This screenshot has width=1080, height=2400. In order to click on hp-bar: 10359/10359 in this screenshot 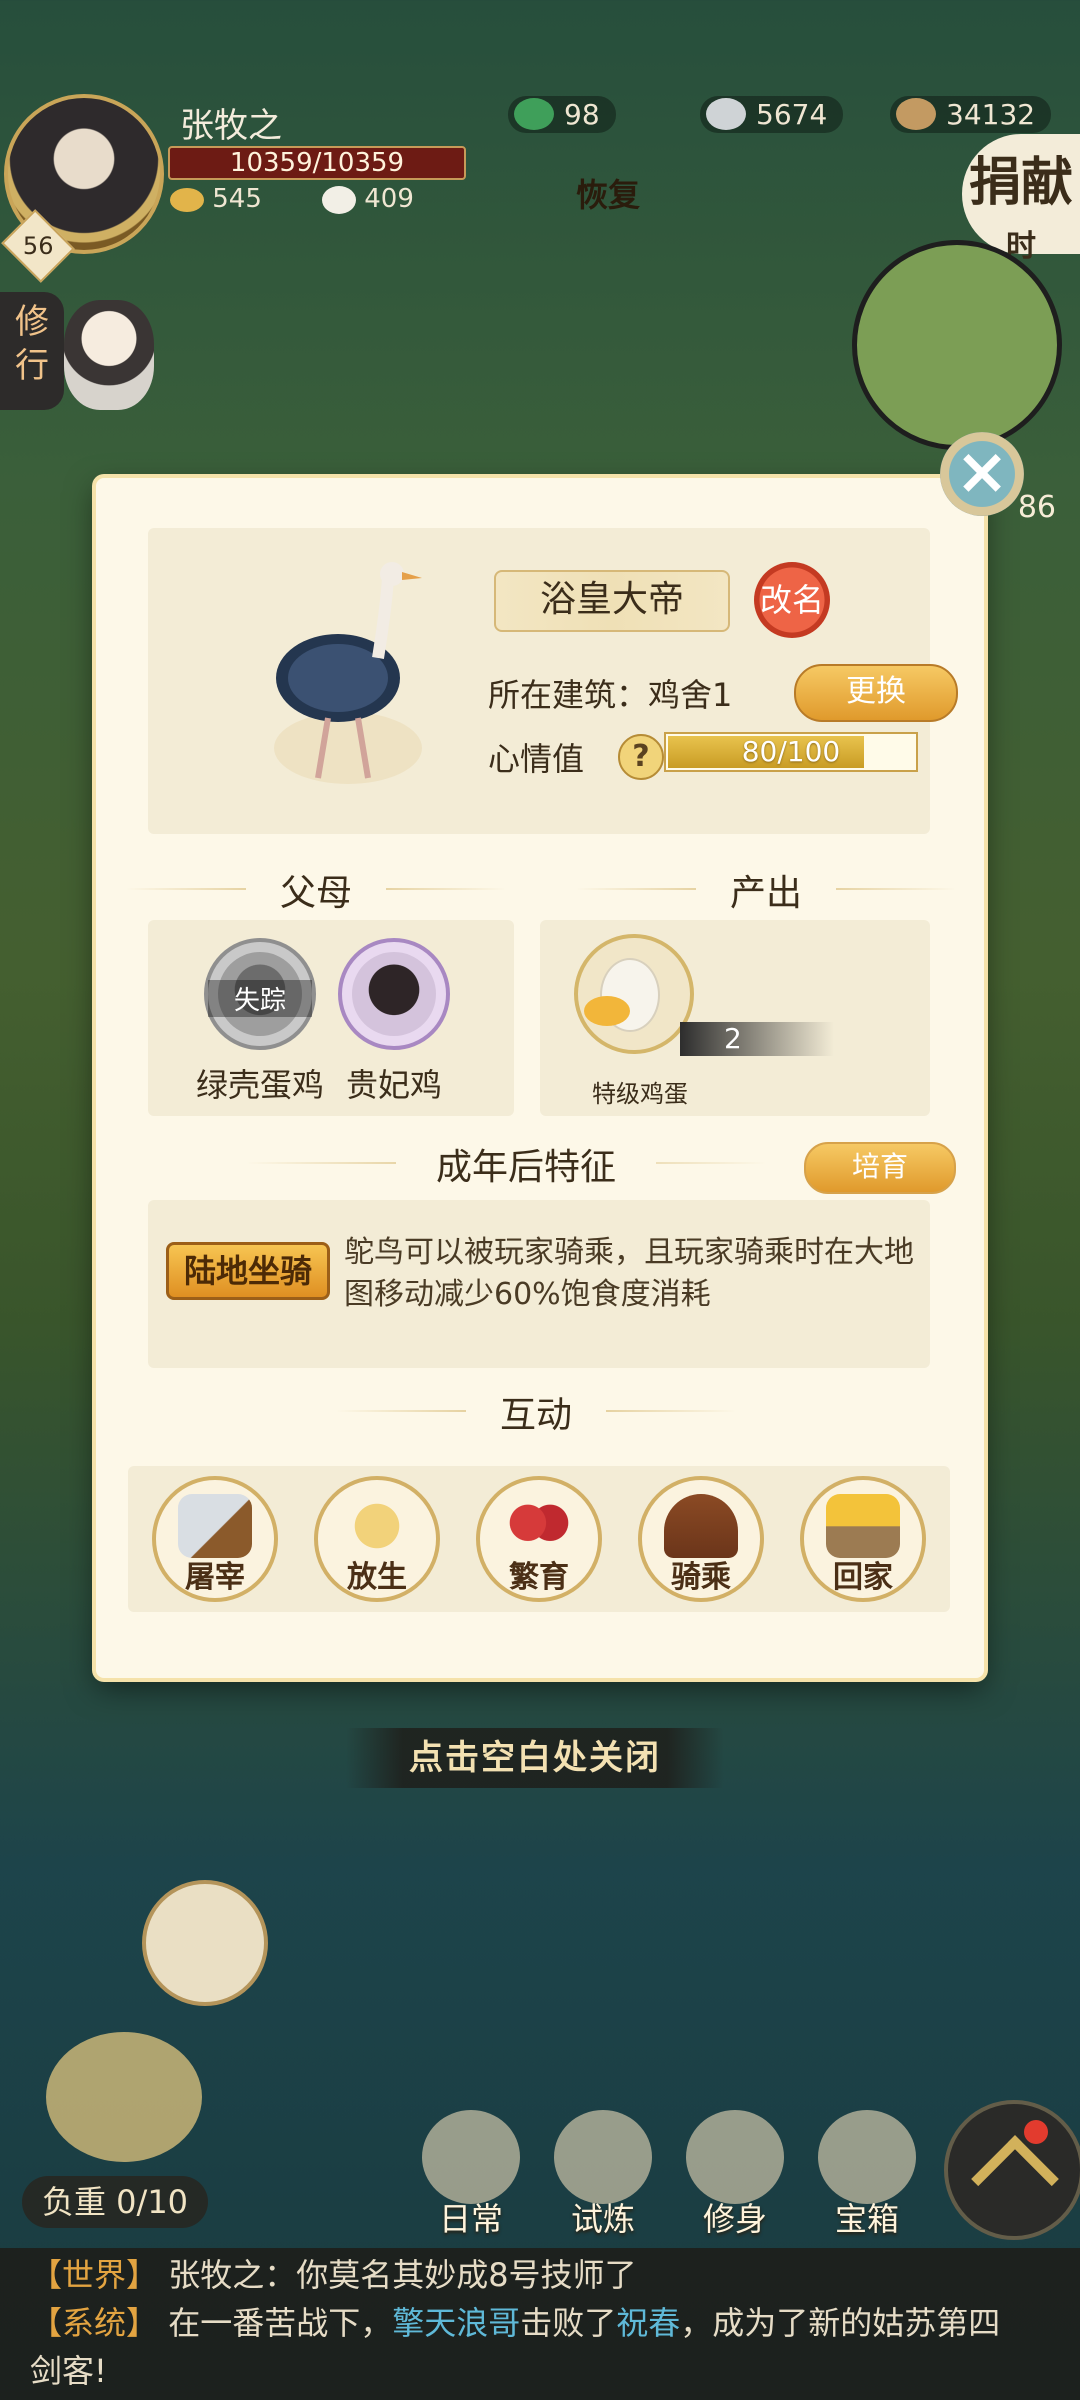, I will do `click(317, 163)`.